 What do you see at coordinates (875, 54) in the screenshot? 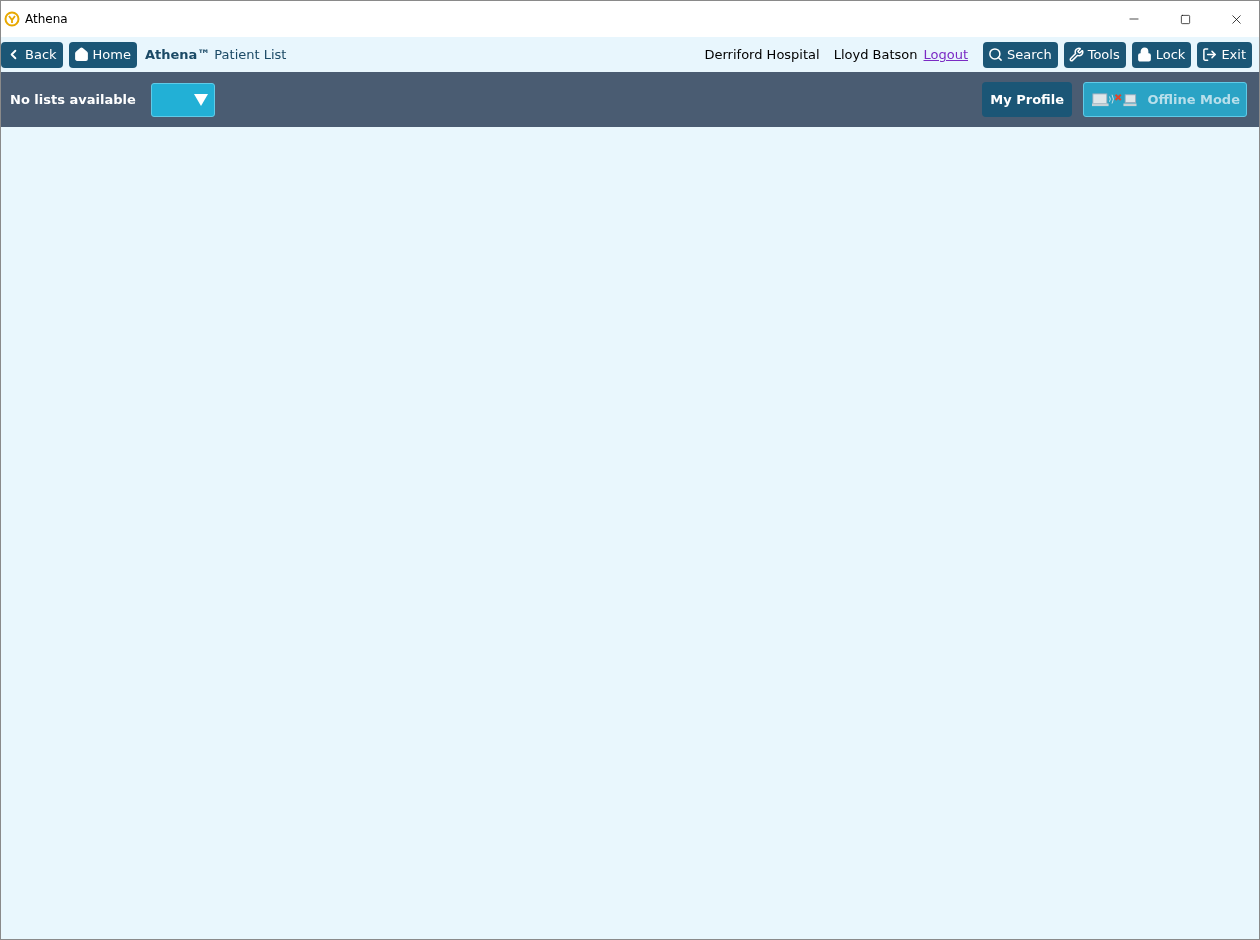
I see `user-name: Lloyd Batson` at bounding box center [875, 54].